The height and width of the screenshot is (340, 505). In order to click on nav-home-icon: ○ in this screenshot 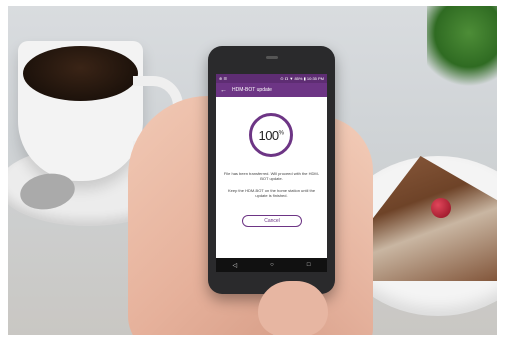, I will do `click(272, 265)`.